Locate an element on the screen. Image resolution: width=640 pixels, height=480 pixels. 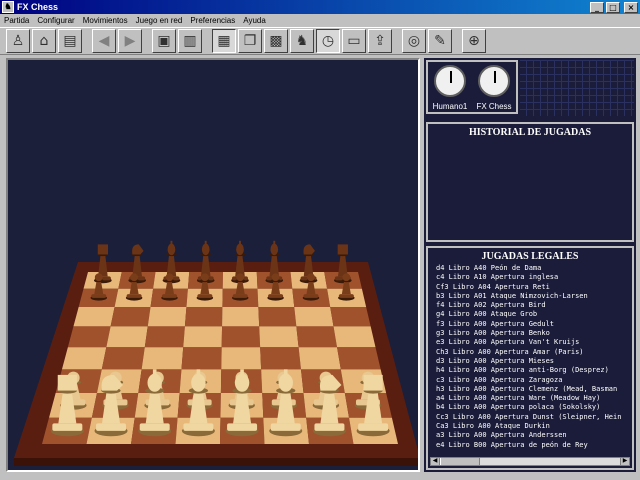
maximize-button: □ is located at coordinates (613, 7).